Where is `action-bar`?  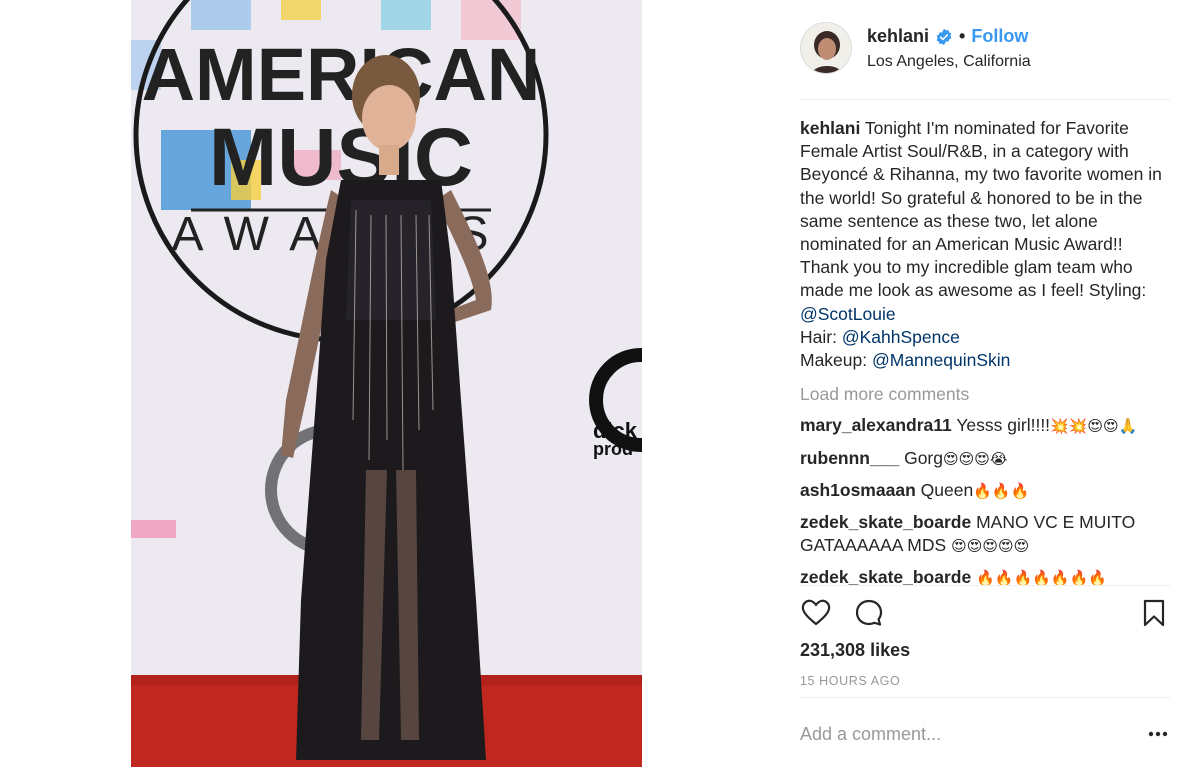
action-bar is located at coordinates (985, 613).